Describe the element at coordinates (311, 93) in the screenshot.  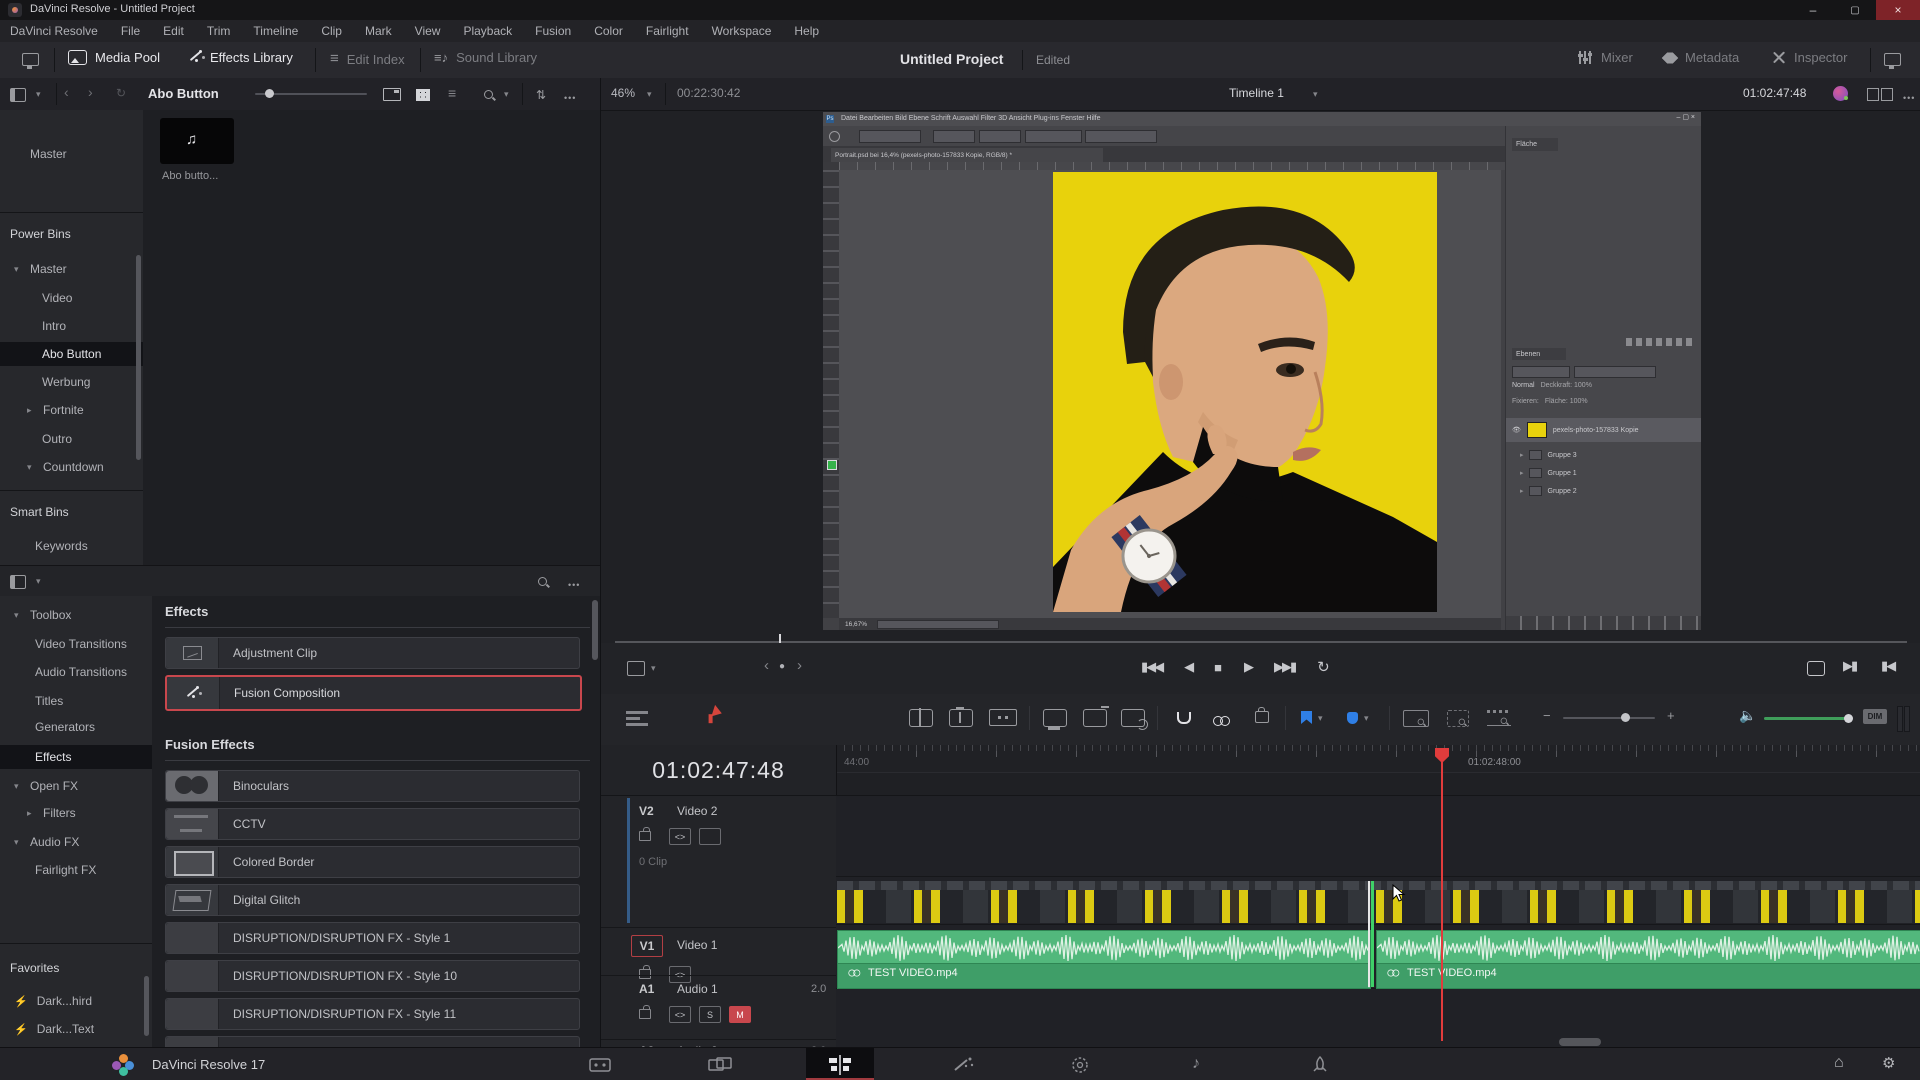
I see `thumbnail-size-slider` at that location.